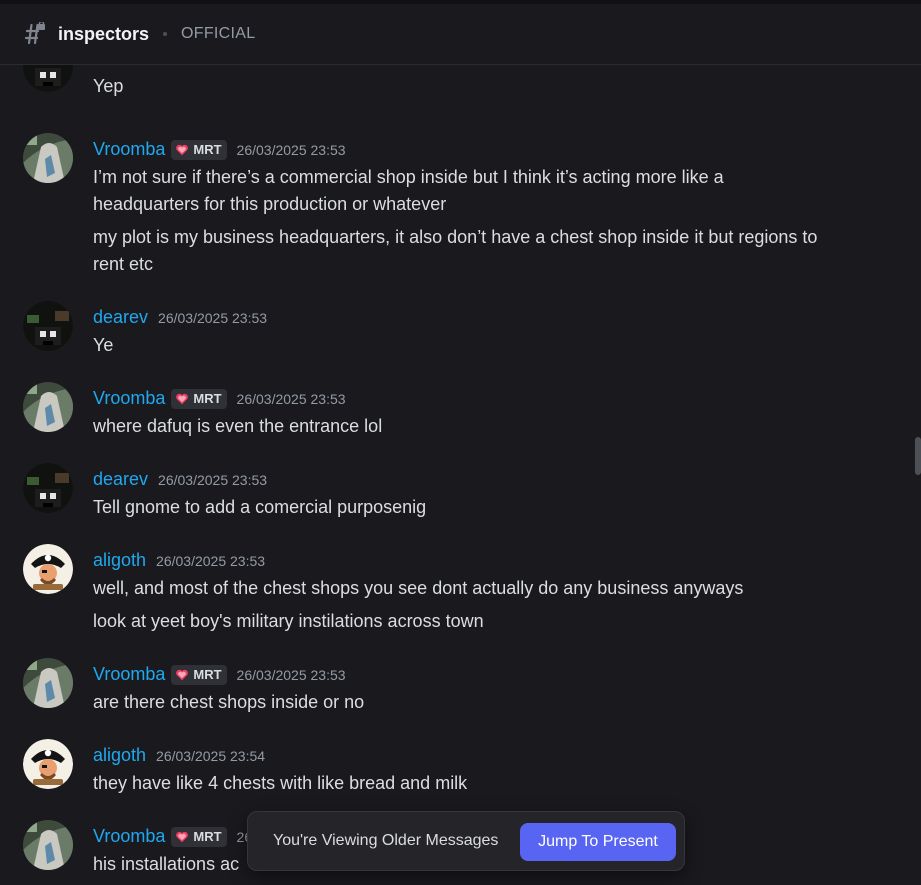 The height and width of the screenshot is (885, 921). Describe the element at coordinates (450, 338) in the screenshot. I see `message-item: dearev 26/03/2025 23:53 Ye` at that location.